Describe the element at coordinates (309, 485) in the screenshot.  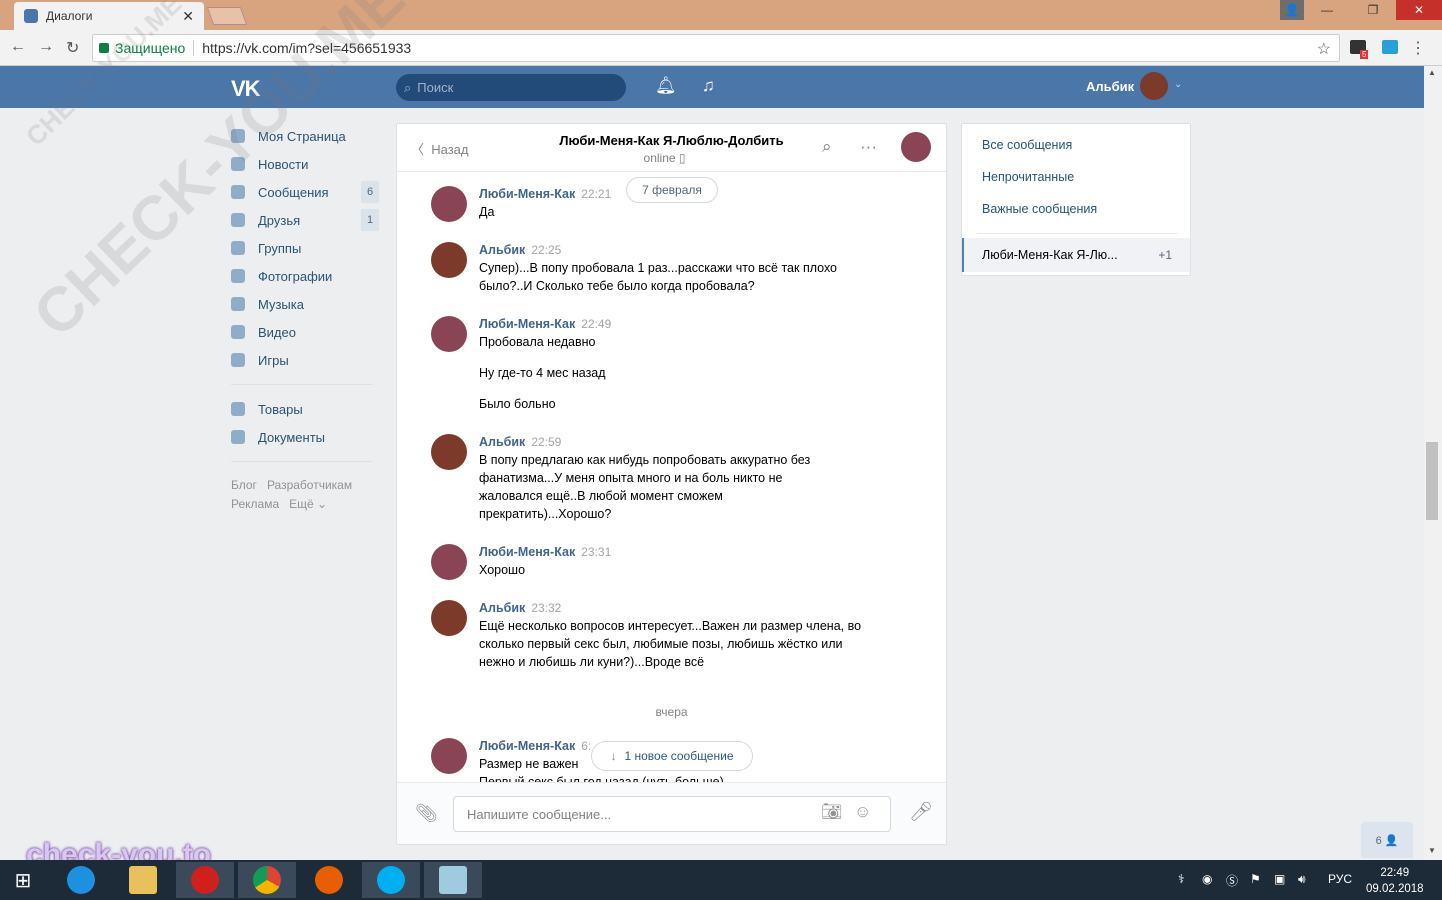
I see `footer-link-developers: Разработчикам` at that location.